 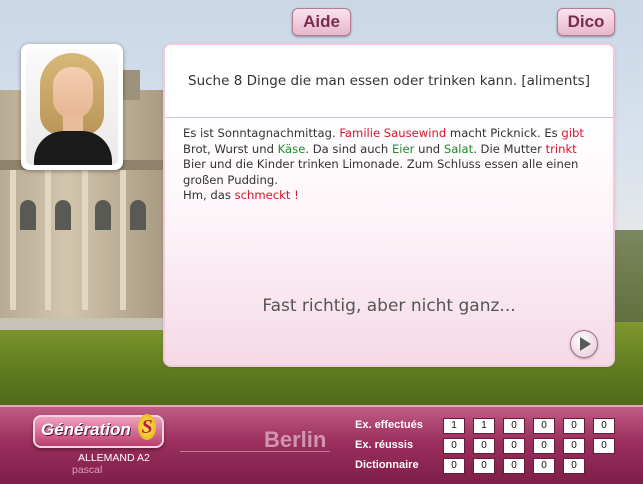 I want to click on story-segment: Brot, Wurst und, so click(x=230, y=148).